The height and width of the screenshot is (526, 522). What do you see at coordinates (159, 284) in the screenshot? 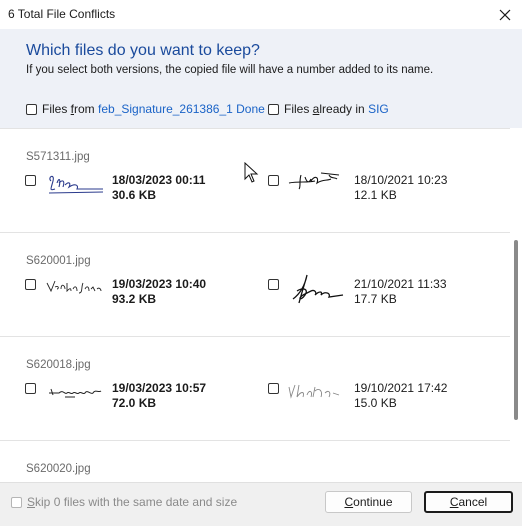
I see `source-date: 19/03/2023 10:40` at bounding box center [159, 284].